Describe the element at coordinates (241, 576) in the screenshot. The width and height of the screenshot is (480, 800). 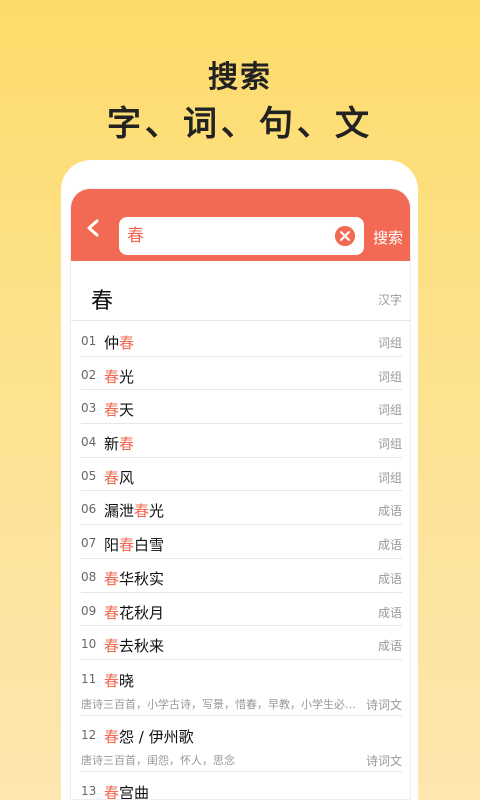
I see `result-row: 08 春华秋实 成语` at that location.